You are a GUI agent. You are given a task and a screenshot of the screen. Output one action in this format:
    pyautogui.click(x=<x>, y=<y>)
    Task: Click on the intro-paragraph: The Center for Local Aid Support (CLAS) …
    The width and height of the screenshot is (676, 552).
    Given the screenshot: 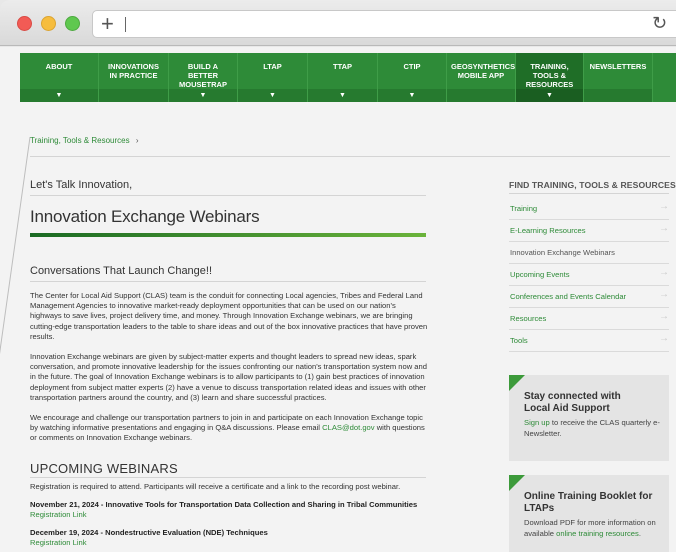 What is the action you would take?
    pyautogui.click(x=229, y=316)
    